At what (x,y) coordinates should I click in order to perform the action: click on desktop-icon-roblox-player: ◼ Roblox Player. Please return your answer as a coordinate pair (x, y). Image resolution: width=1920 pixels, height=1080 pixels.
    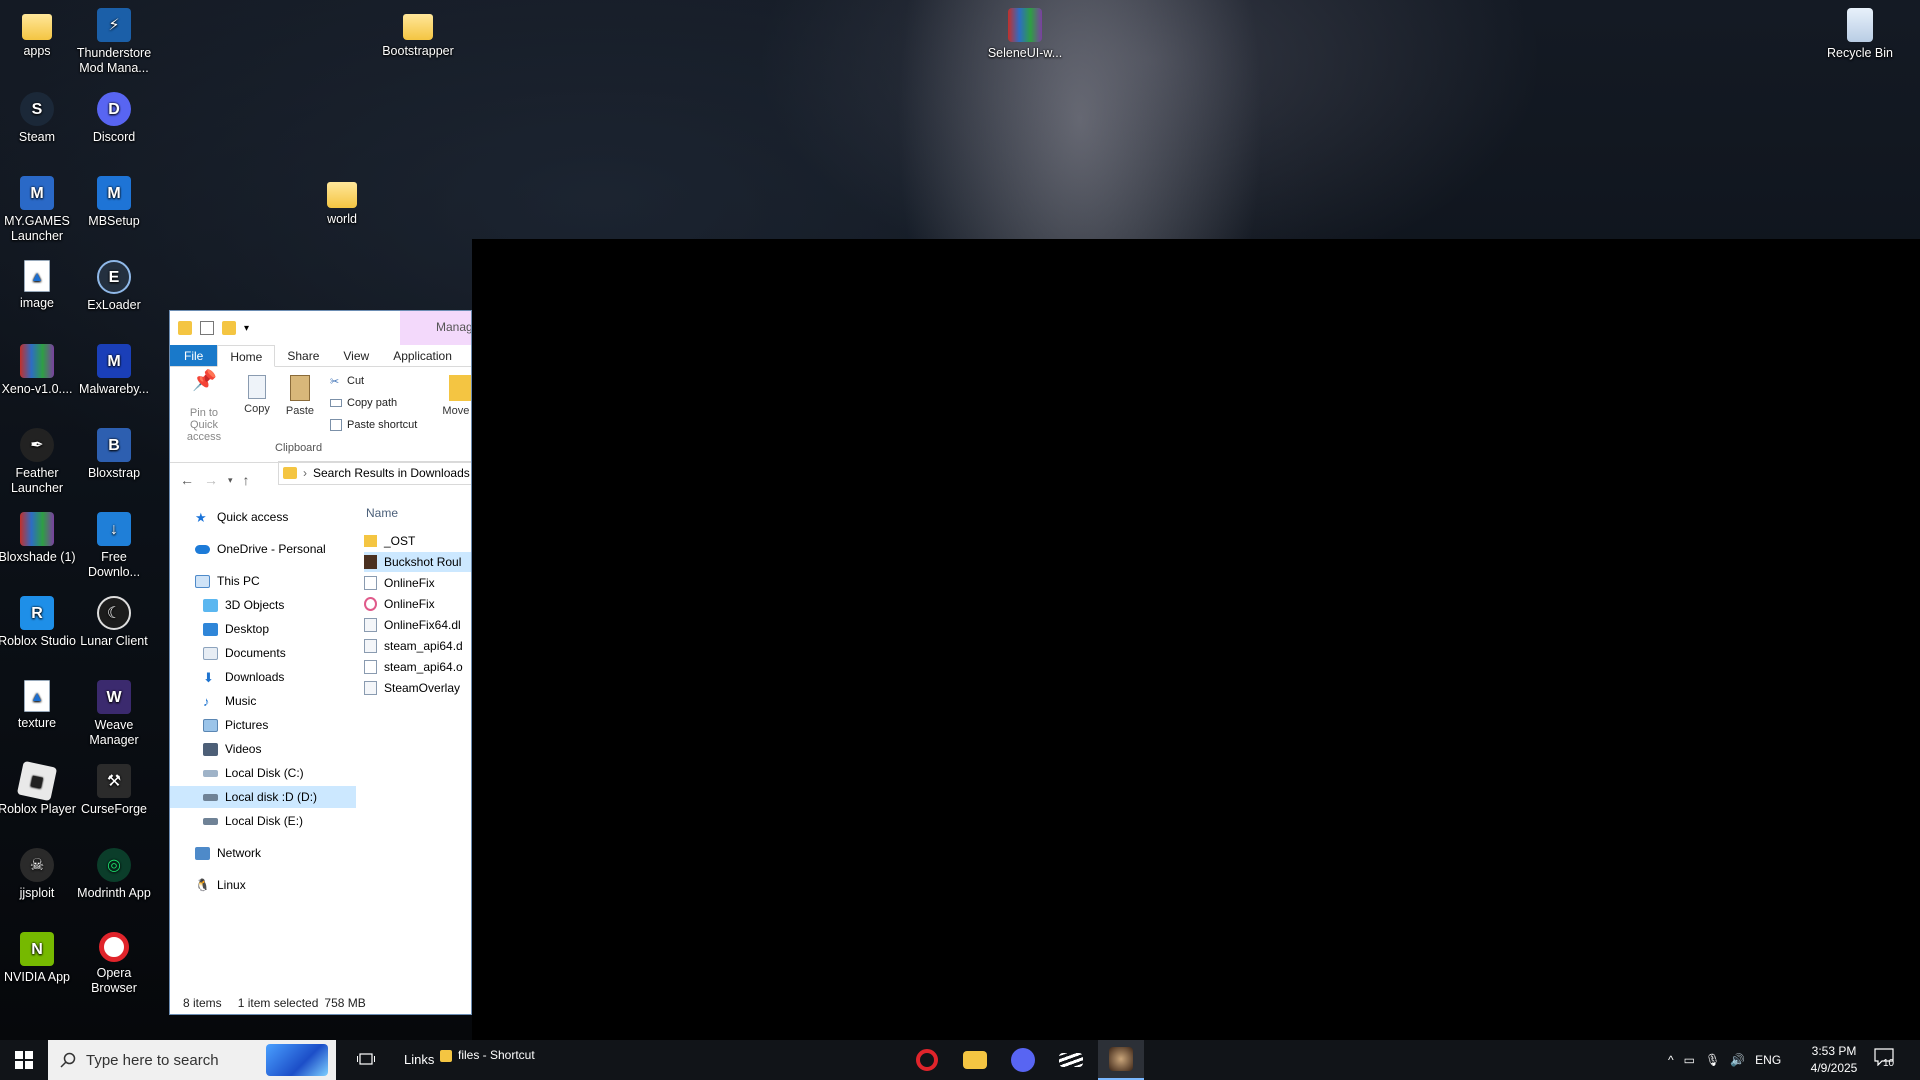
    Looking at the image, I should click on (38, 788).